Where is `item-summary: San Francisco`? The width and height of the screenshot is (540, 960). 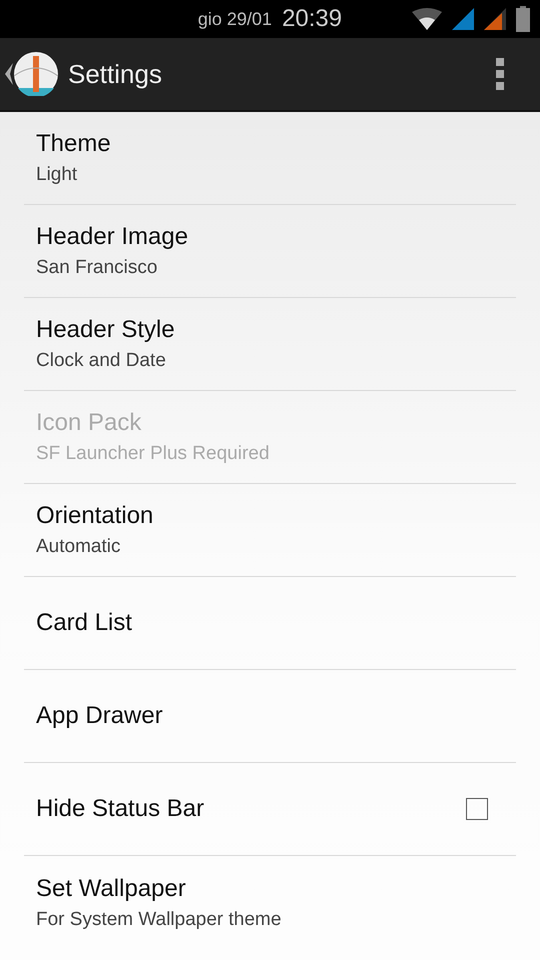 item-summary: San Francisco is located at coordinates (97, 268).